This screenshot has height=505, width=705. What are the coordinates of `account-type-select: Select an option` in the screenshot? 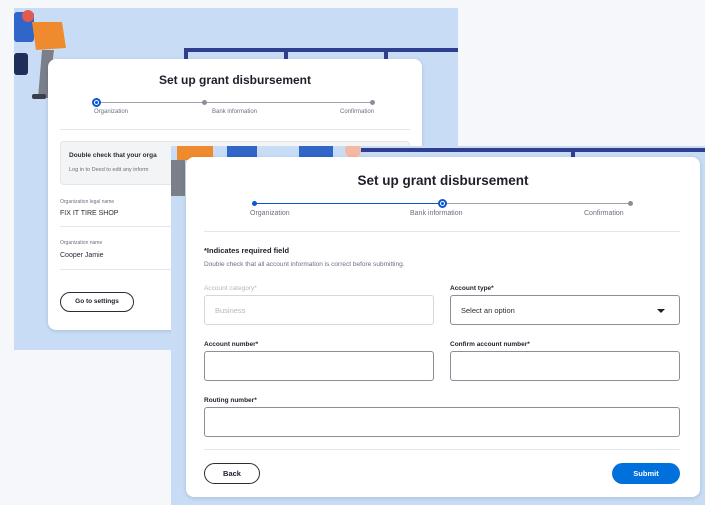 It's located at (565, 310).